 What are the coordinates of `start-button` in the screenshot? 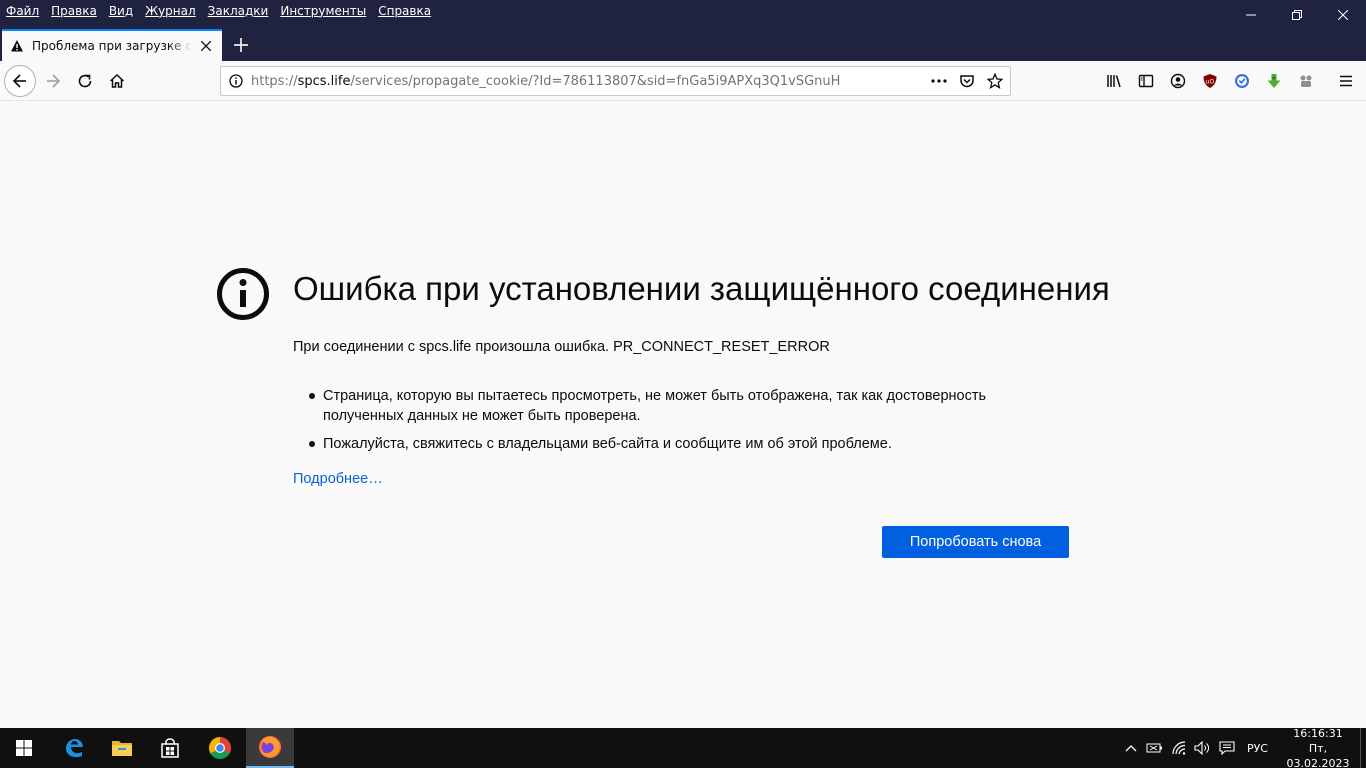 It's located at (24, 748).